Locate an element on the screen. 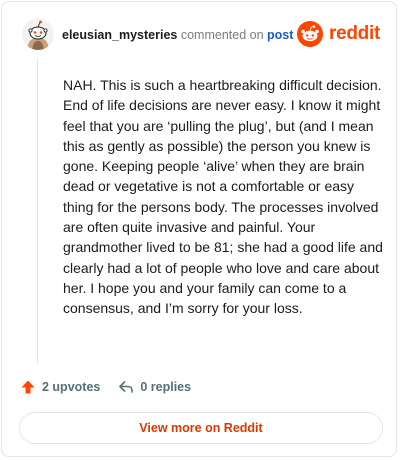  replies-button: 0 replies is located at coordinates (154, 387).